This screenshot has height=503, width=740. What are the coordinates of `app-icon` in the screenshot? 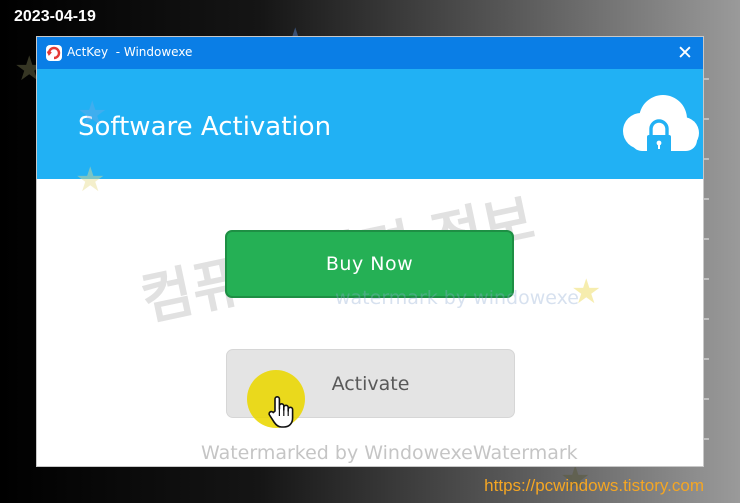 It's located at (54, 53).